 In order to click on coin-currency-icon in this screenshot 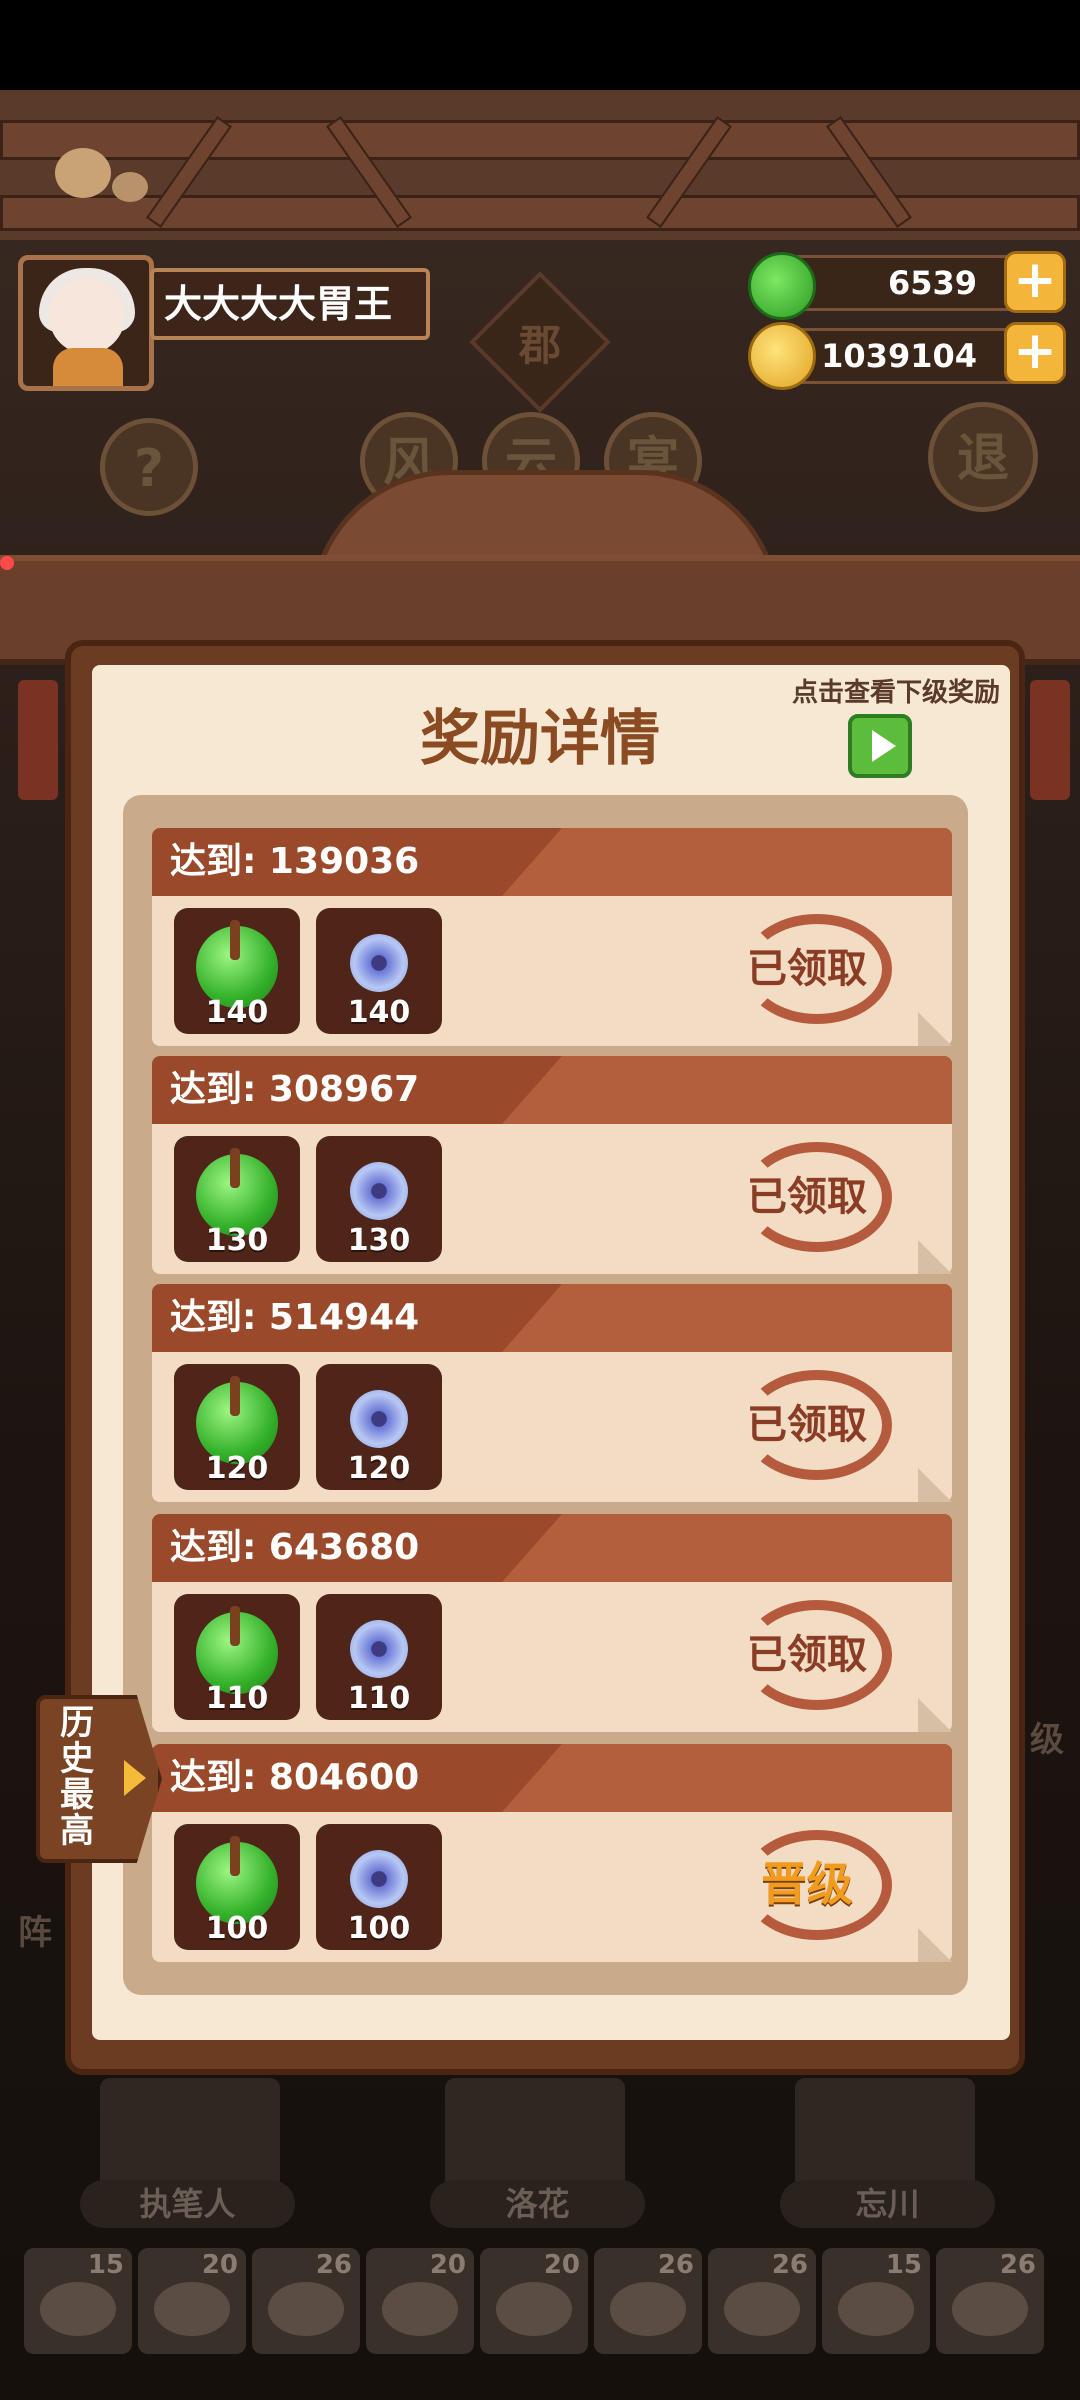, I will do `click(782, 356)`.